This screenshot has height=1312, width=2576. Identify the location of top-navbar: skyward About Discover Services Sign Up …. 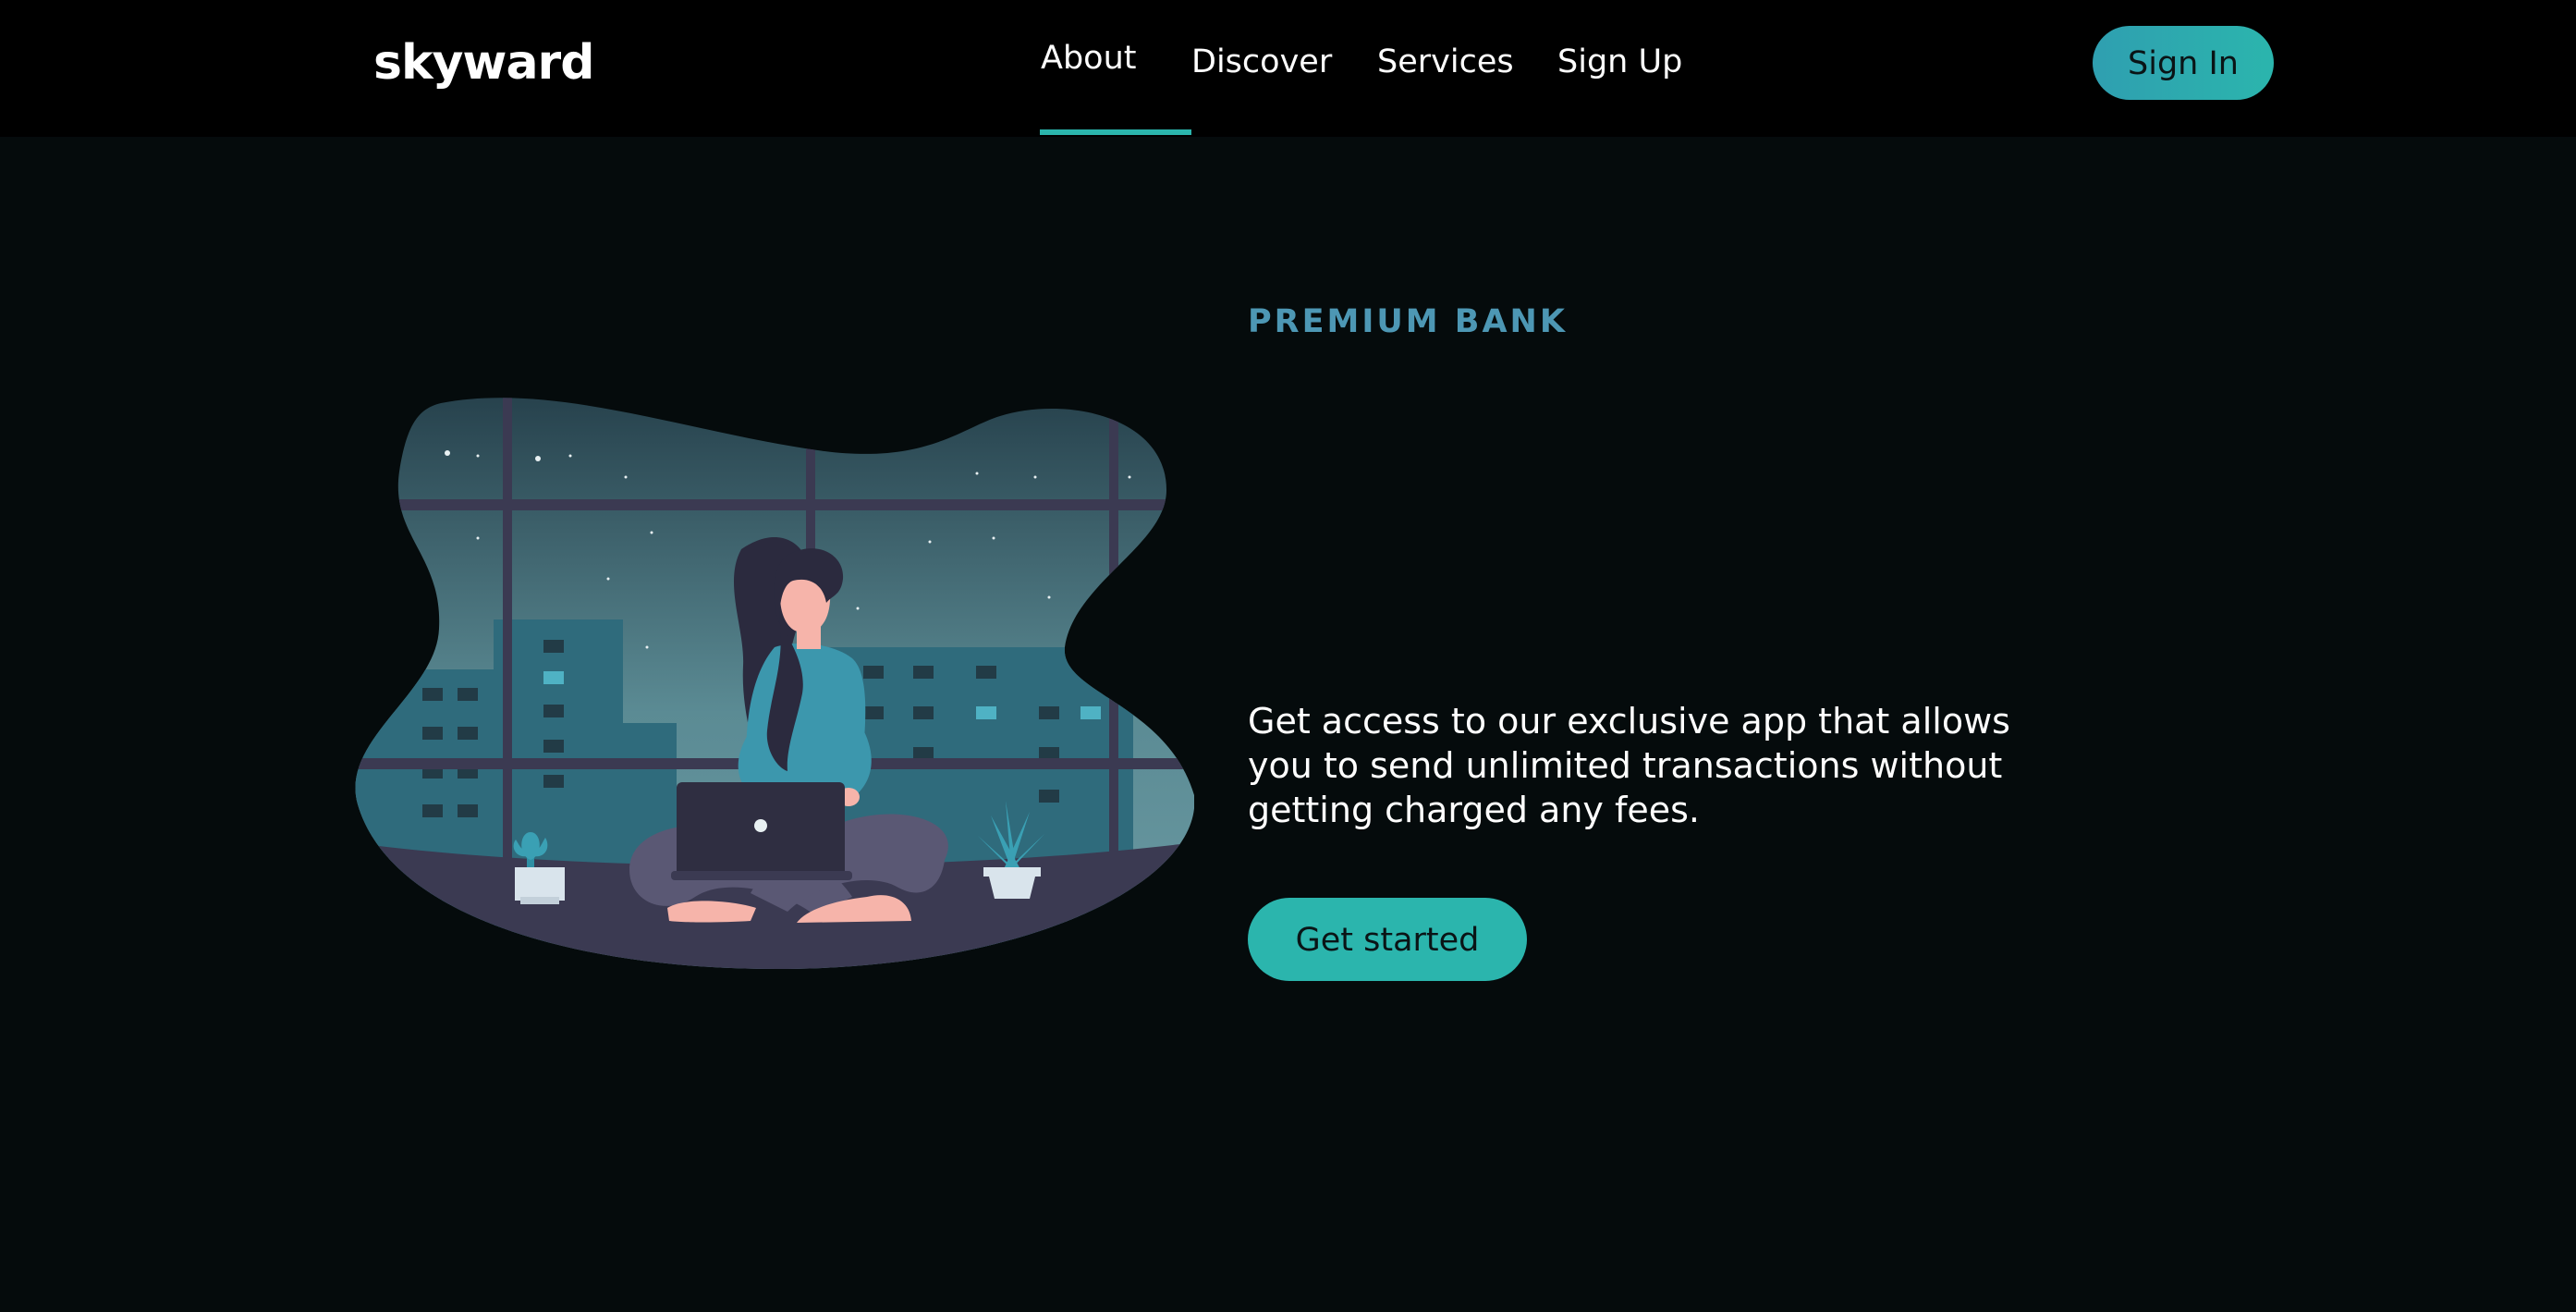
(1288, 68).